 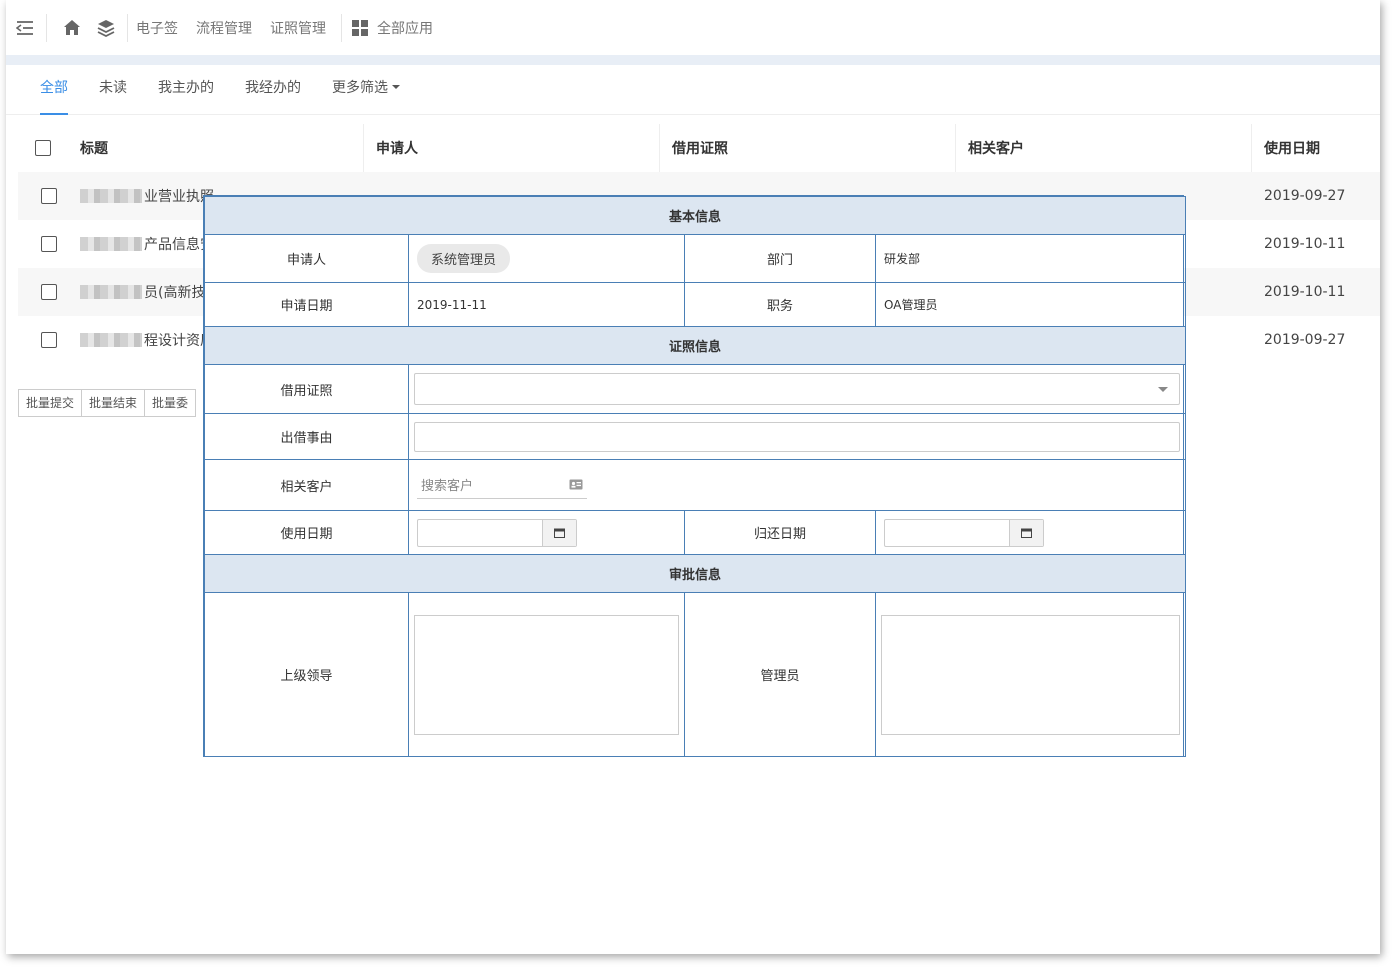 What do you see at coordinates (25, 28) in the screenshot?
I see `menu-collapse-icon` at bounding box center [25, 28].